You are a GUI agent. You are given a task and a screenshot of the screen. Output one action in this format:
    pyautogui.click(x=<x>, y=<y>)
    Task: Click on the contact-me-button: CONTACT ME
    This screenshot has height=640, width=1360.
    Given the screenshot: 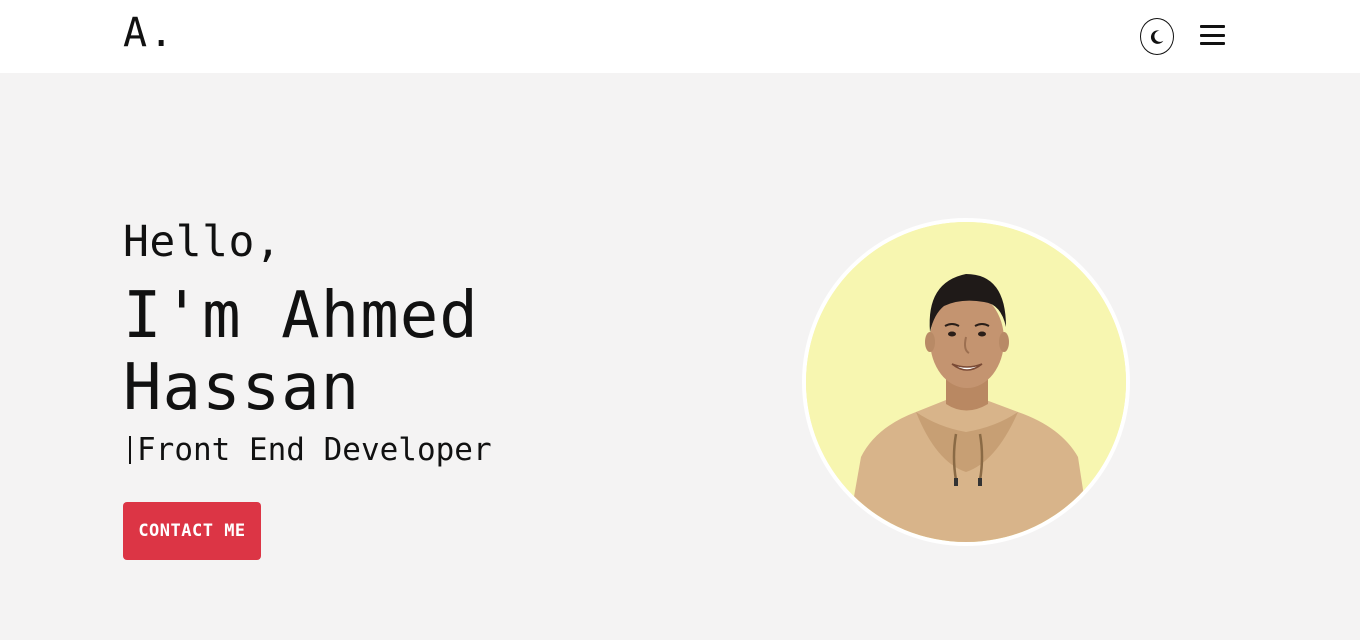 What is the action you would take?
    pyautogui.click(x=192, y=531)
    